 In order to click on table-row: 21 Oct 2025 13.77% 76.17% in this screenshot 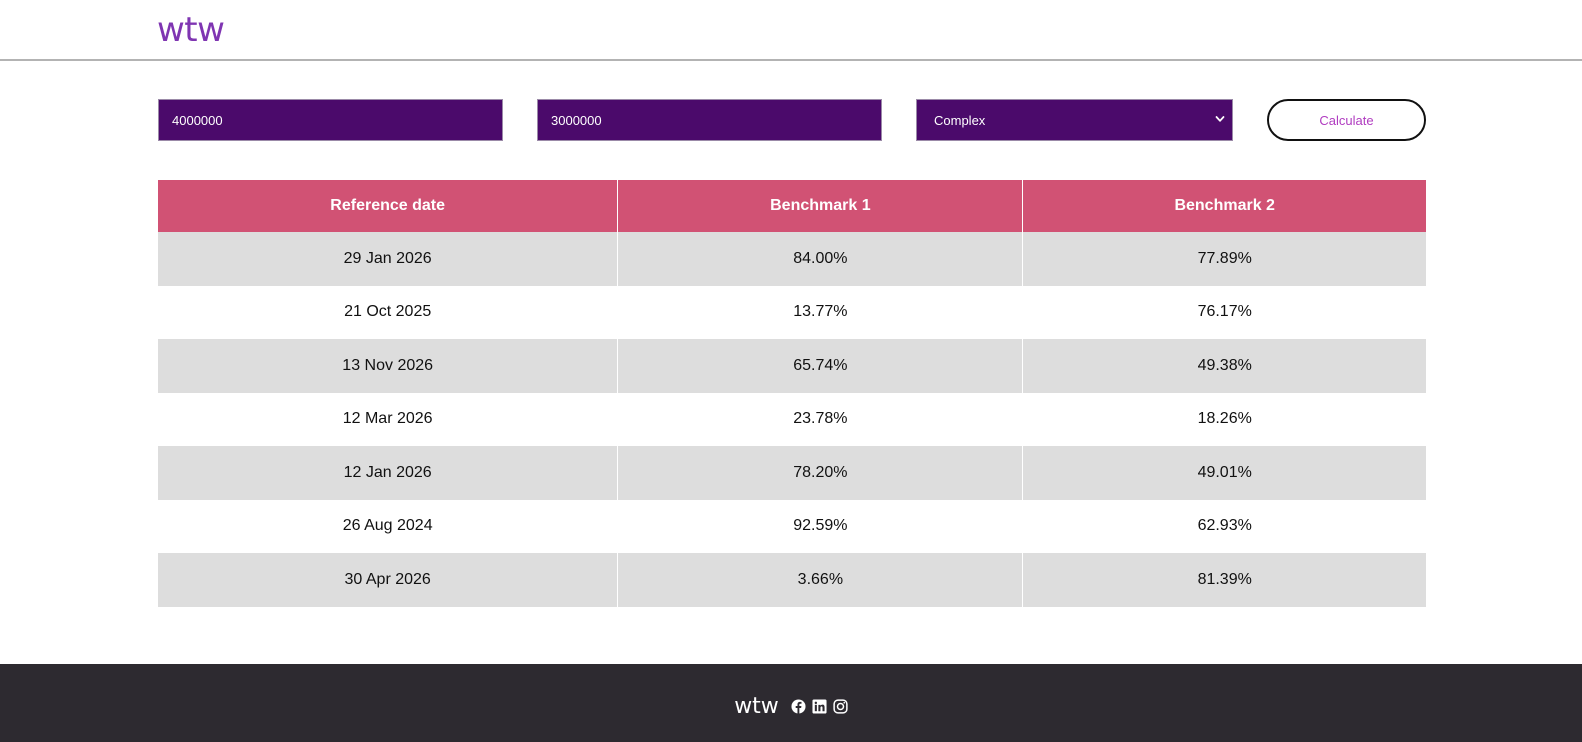, I will do `click(792, 312)`.